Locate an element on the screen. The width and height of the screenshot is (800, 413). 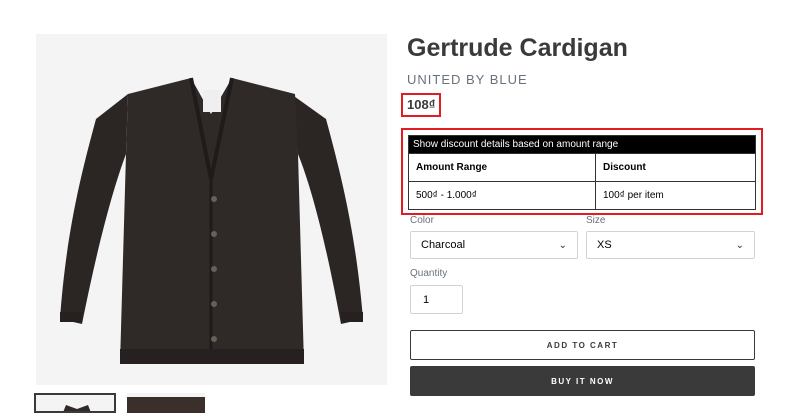
add-to-cart-button: ADD TO CART is located at coordinates (582, 345).